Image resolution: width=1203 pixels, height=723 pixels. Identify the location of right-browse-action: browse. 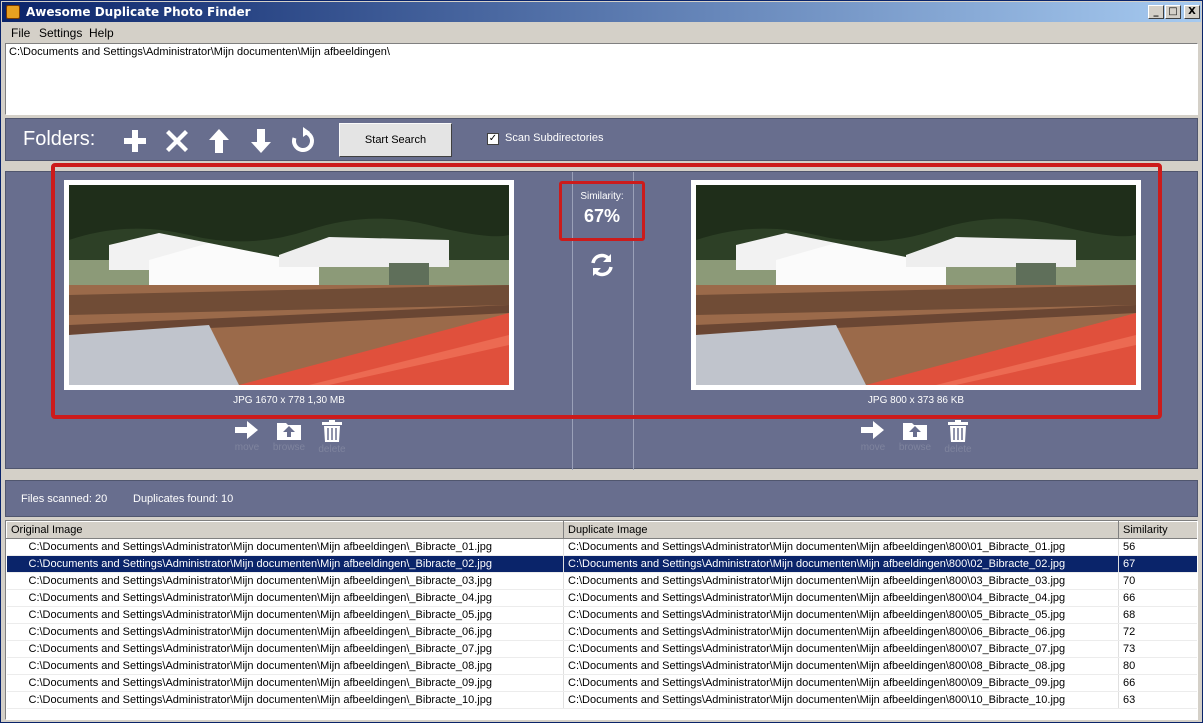
(915, 436).